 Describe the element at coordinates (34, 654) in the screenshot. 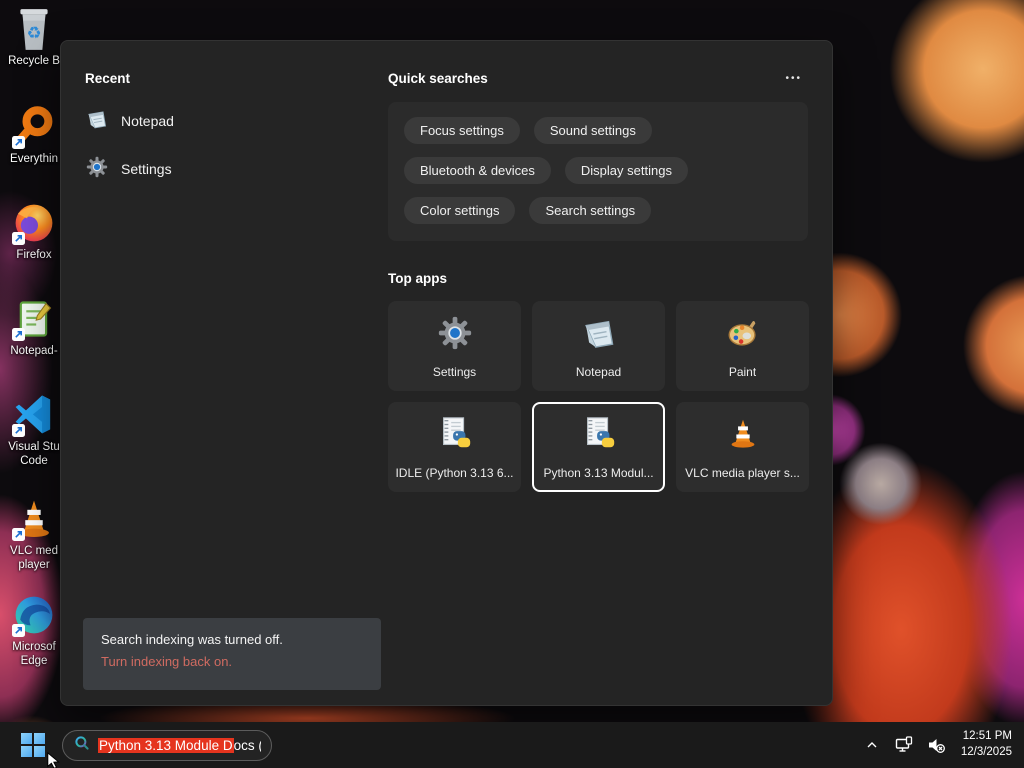

I see `desktop-icon-label: Microsof Edge` at that location.